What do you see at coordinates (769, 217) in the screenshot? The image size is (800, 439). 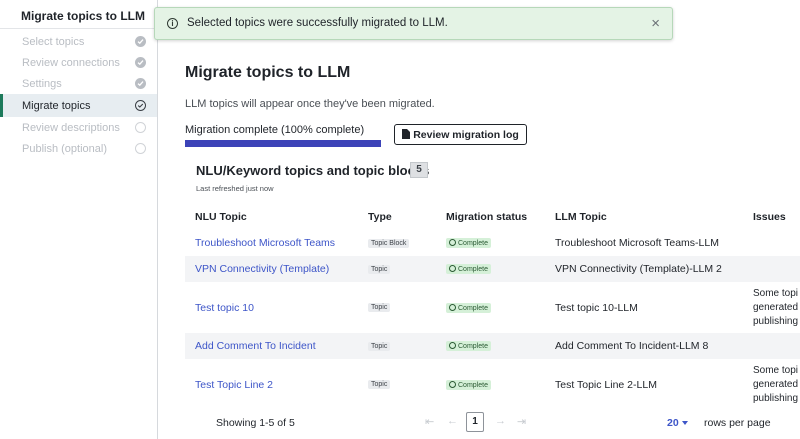 I see `column-header: Issues` at bounding box center [769, 217].